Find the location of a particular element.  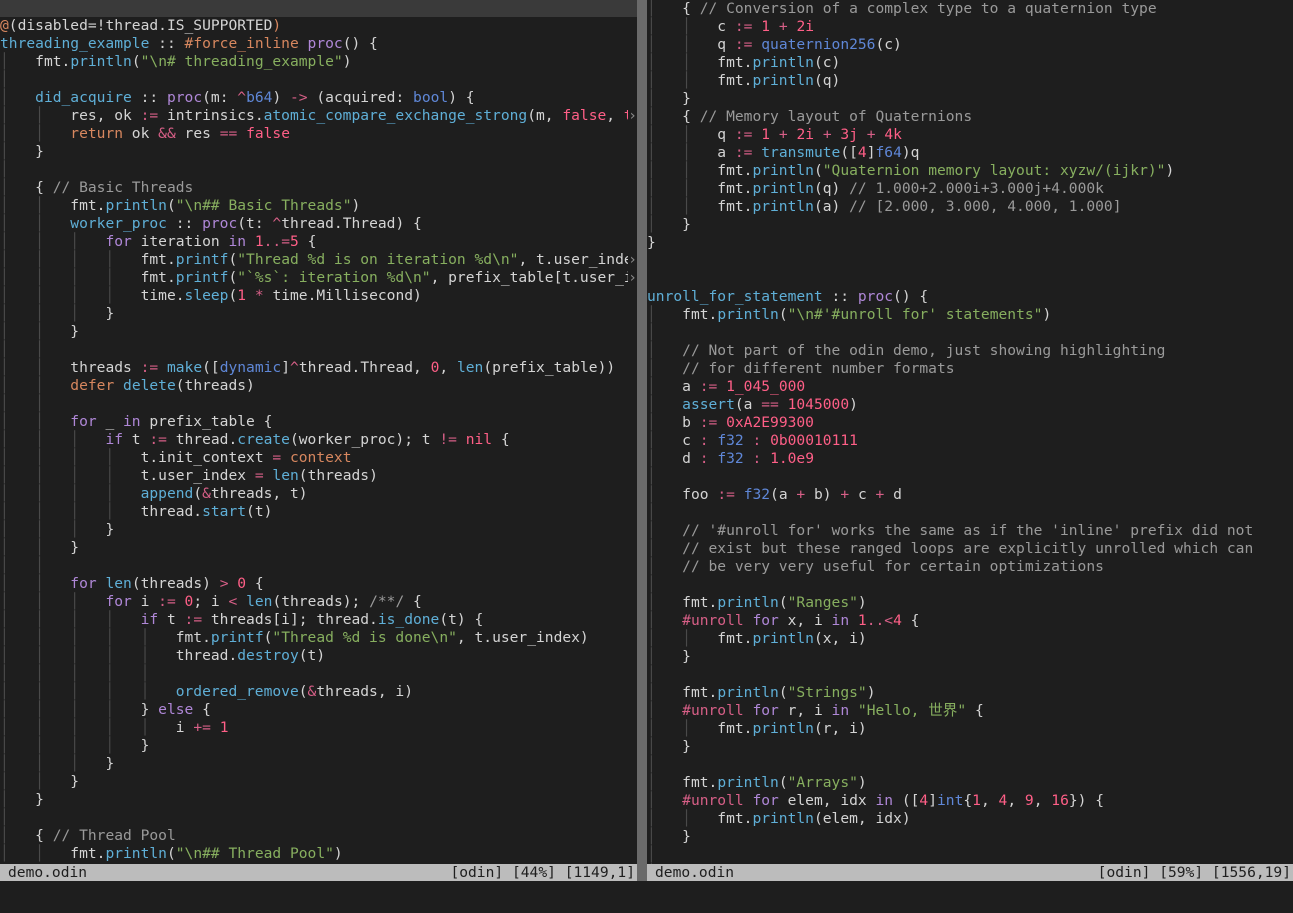

code-line: │ │ │ │ } is located at coordinates (318, 746).